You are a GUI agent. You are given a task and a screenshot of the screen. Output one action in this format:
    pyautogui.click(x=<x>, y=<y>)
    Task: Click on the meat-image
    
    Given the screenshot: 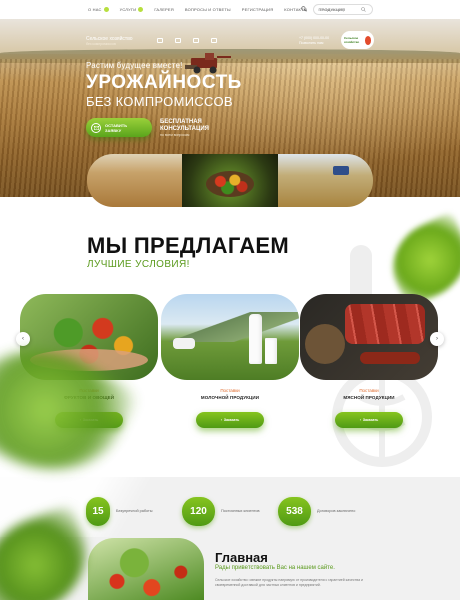 What is the action you would take?
    pyautogui.click(x=369, y=337)
    